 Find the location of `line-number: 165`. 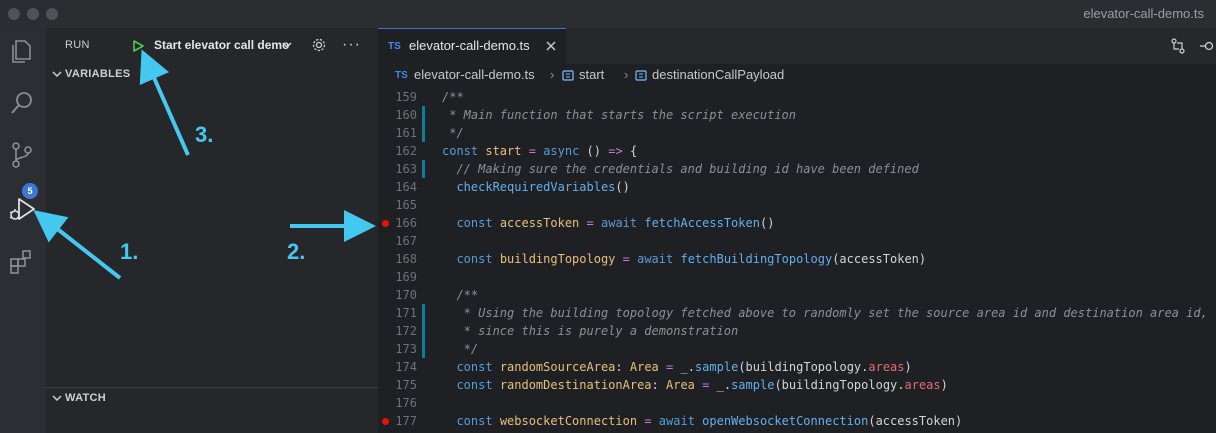

line-number: 165 is located at coordinates (406, 205).